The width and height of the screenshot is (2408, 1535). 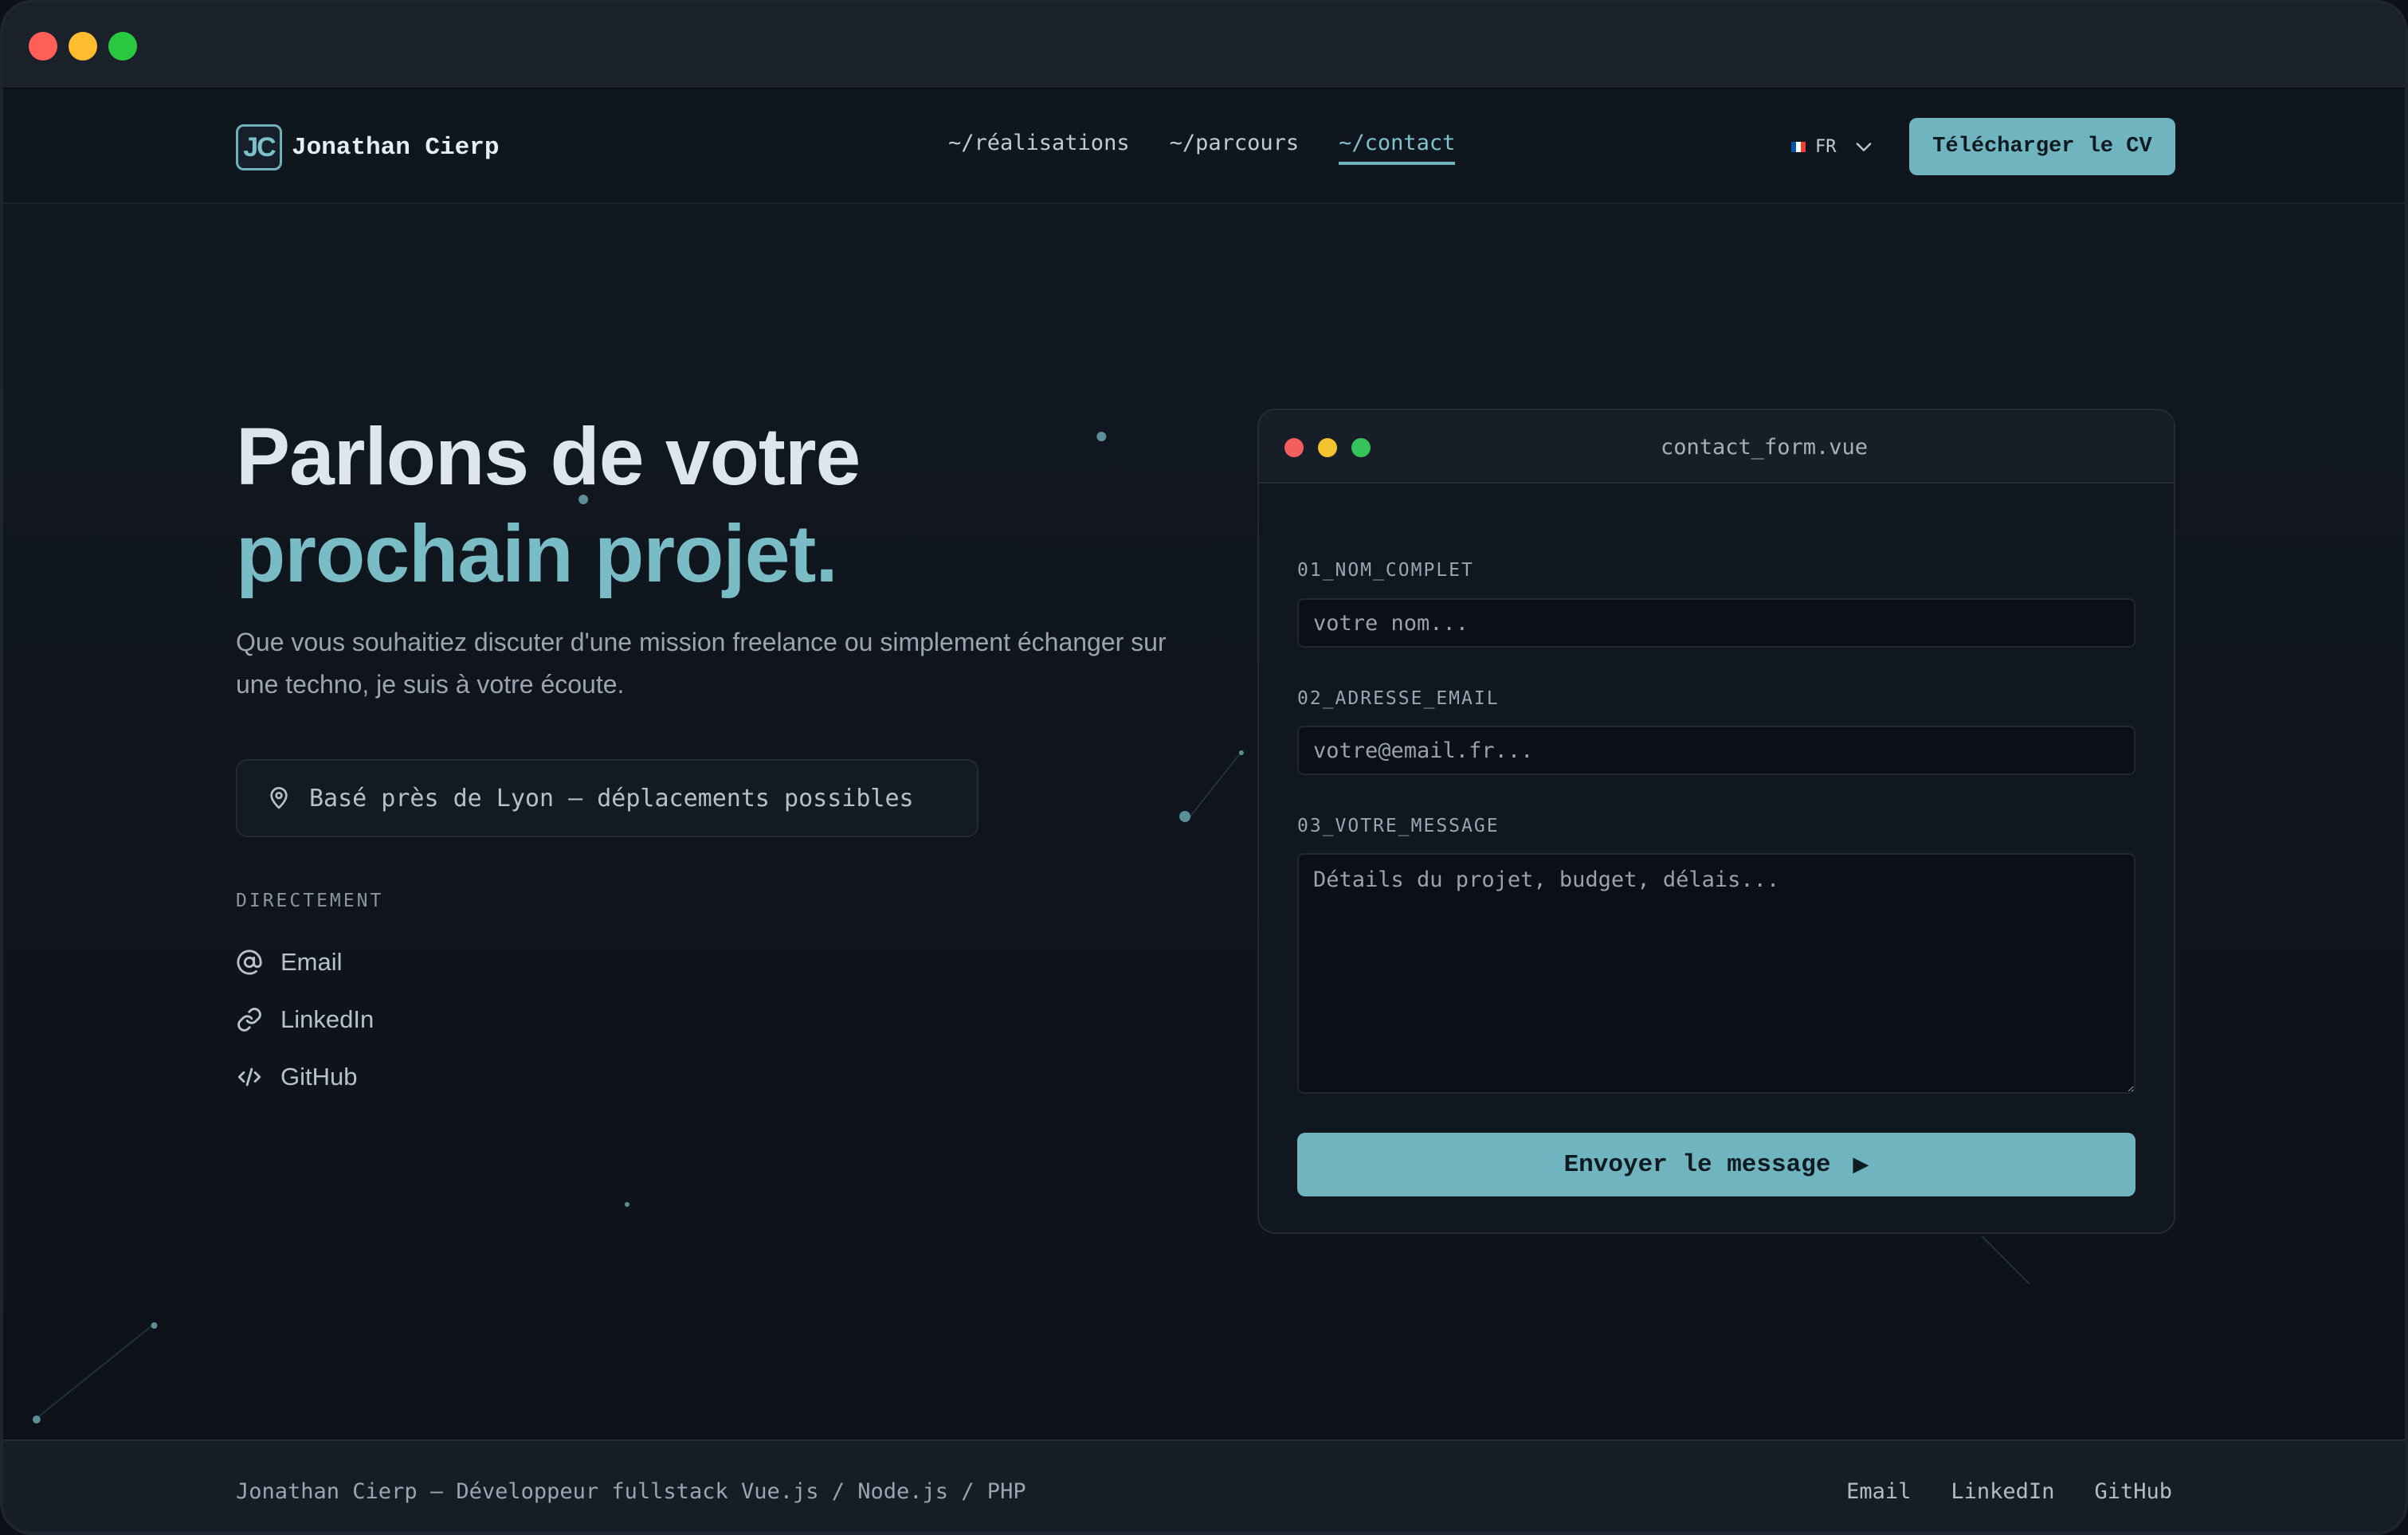 I want to click on send-message-label: Envoyer le message, so click(x=1697, y=1164).